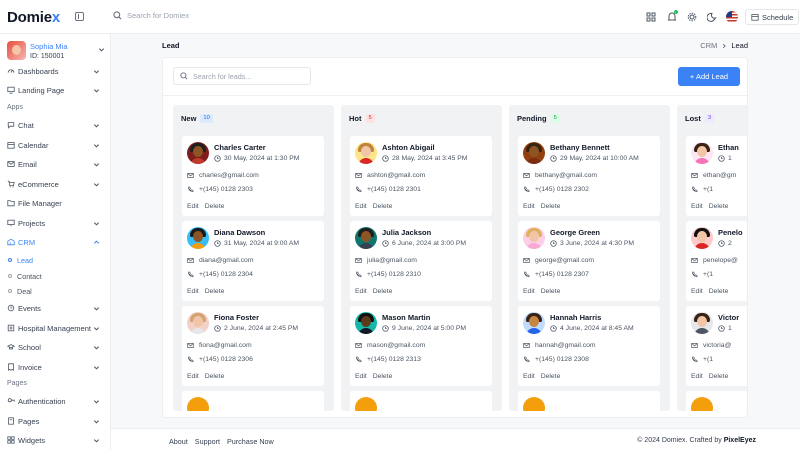 The image size is (800, 450). I want to click on projects-icon, so click(11, 223).